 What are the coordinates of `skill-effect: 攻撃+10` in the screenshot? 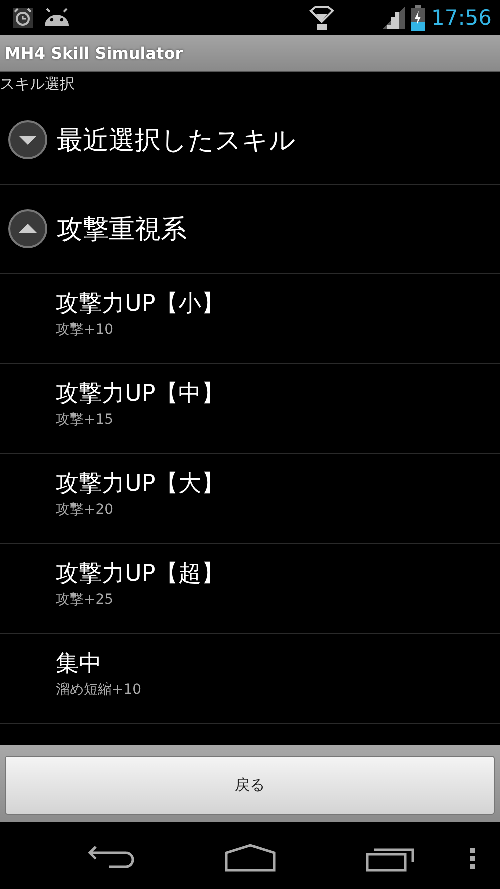 It's located at (85, 330).